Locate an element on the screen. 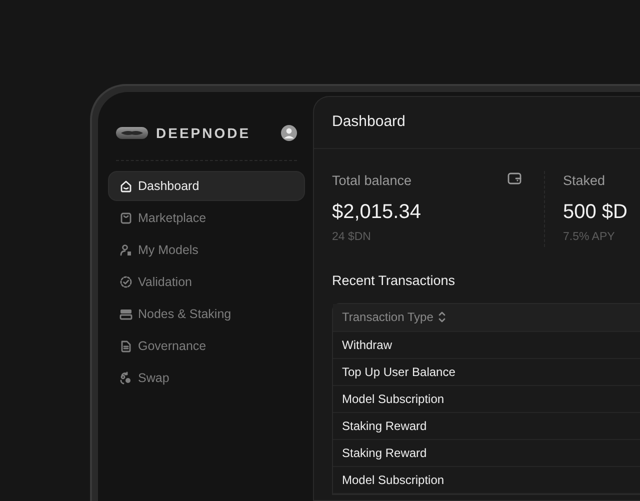 This screenshot has width=640, height=501. stat-value: 500 $D is located at coordinates (595, 213).